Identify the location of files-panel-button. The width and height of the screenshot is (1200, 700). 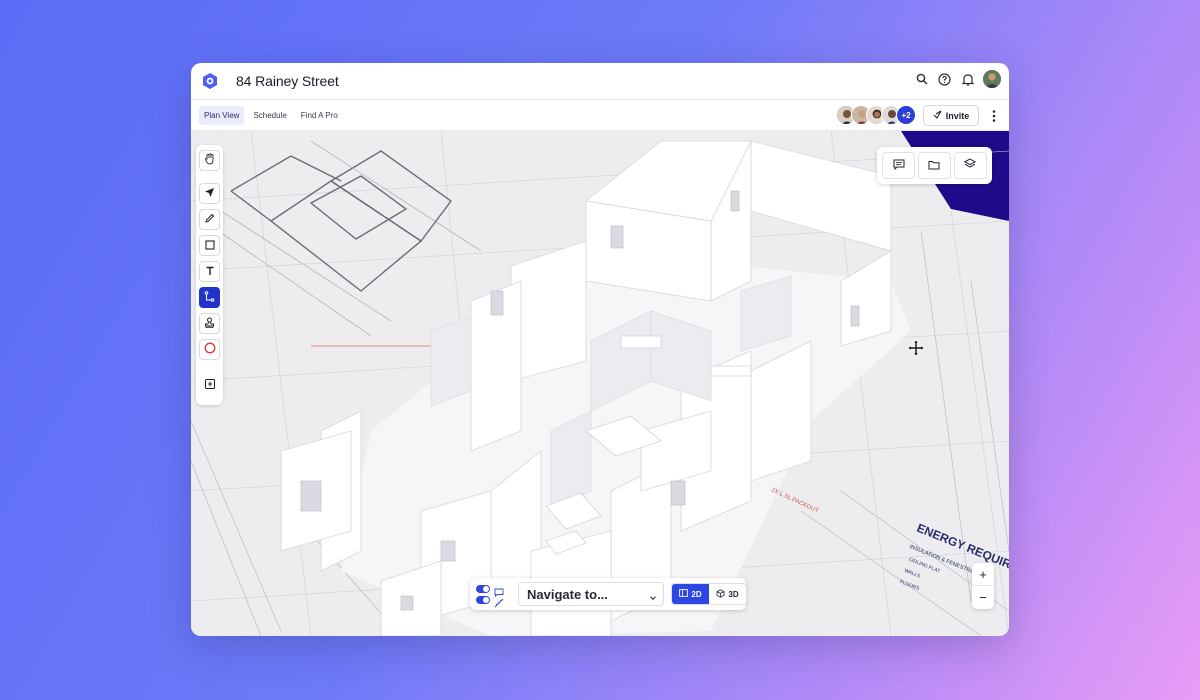
(934, 165).